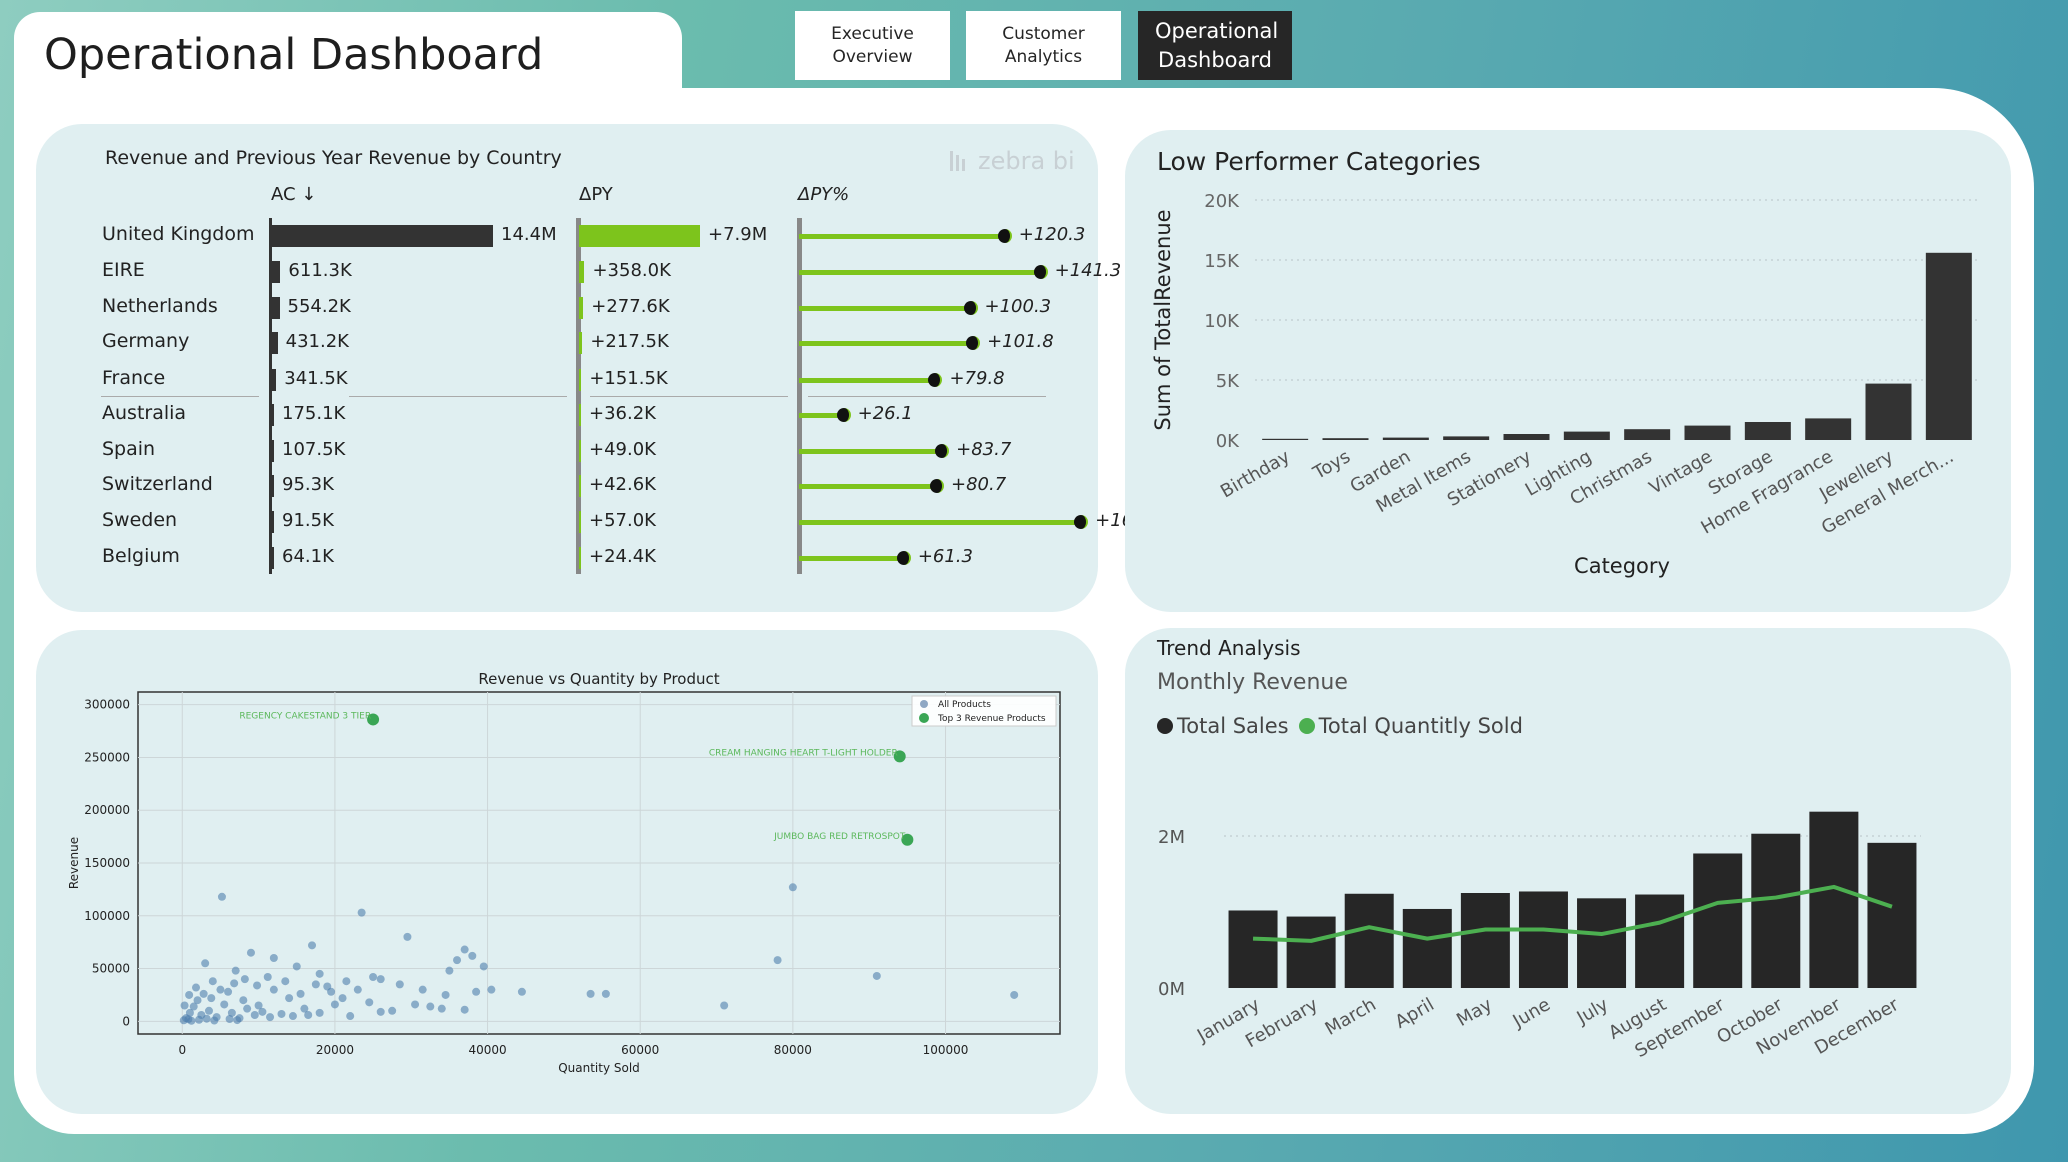  Describe the element at coordinates (1622, 566) in the screenshot. I see `x-axis-title: Category` at that location.